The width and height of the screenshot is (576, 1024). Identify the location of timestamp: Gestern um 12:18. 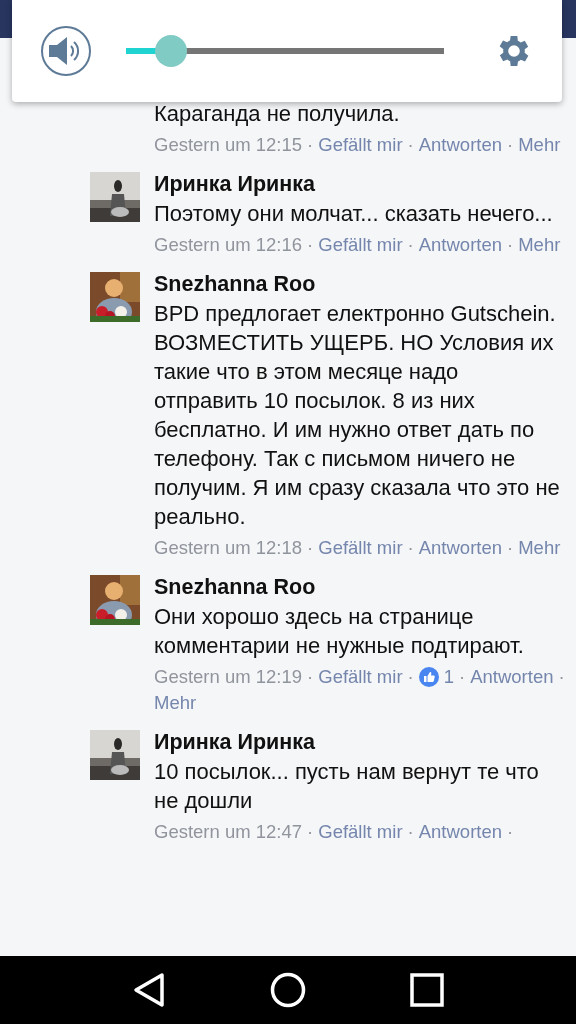
(228, 548).